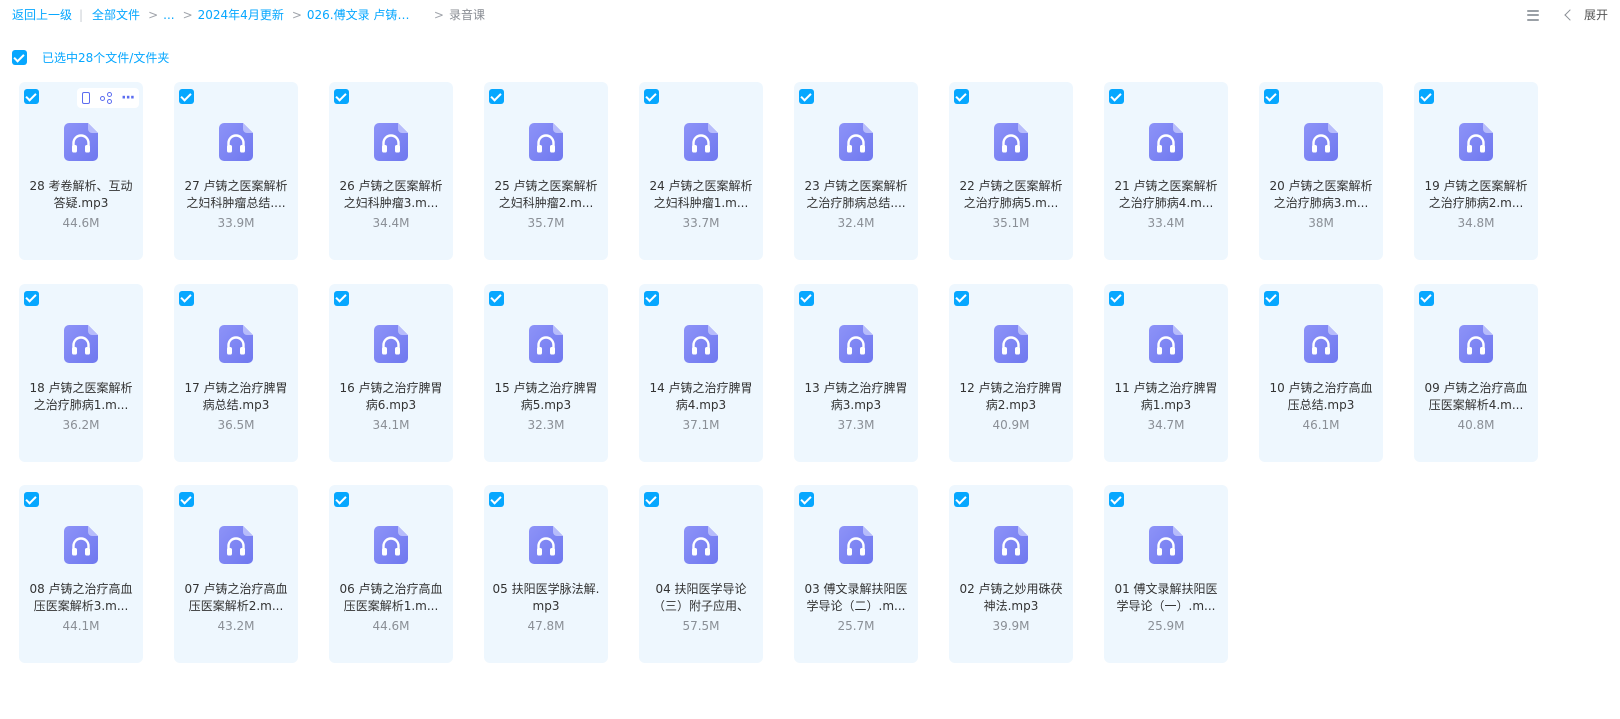 This screenshot has width=1620, height=719. What do you see at coordinates (1533, 15) in the screenshot?
I see `list-view-icon` at bounding box center [1533, 15].